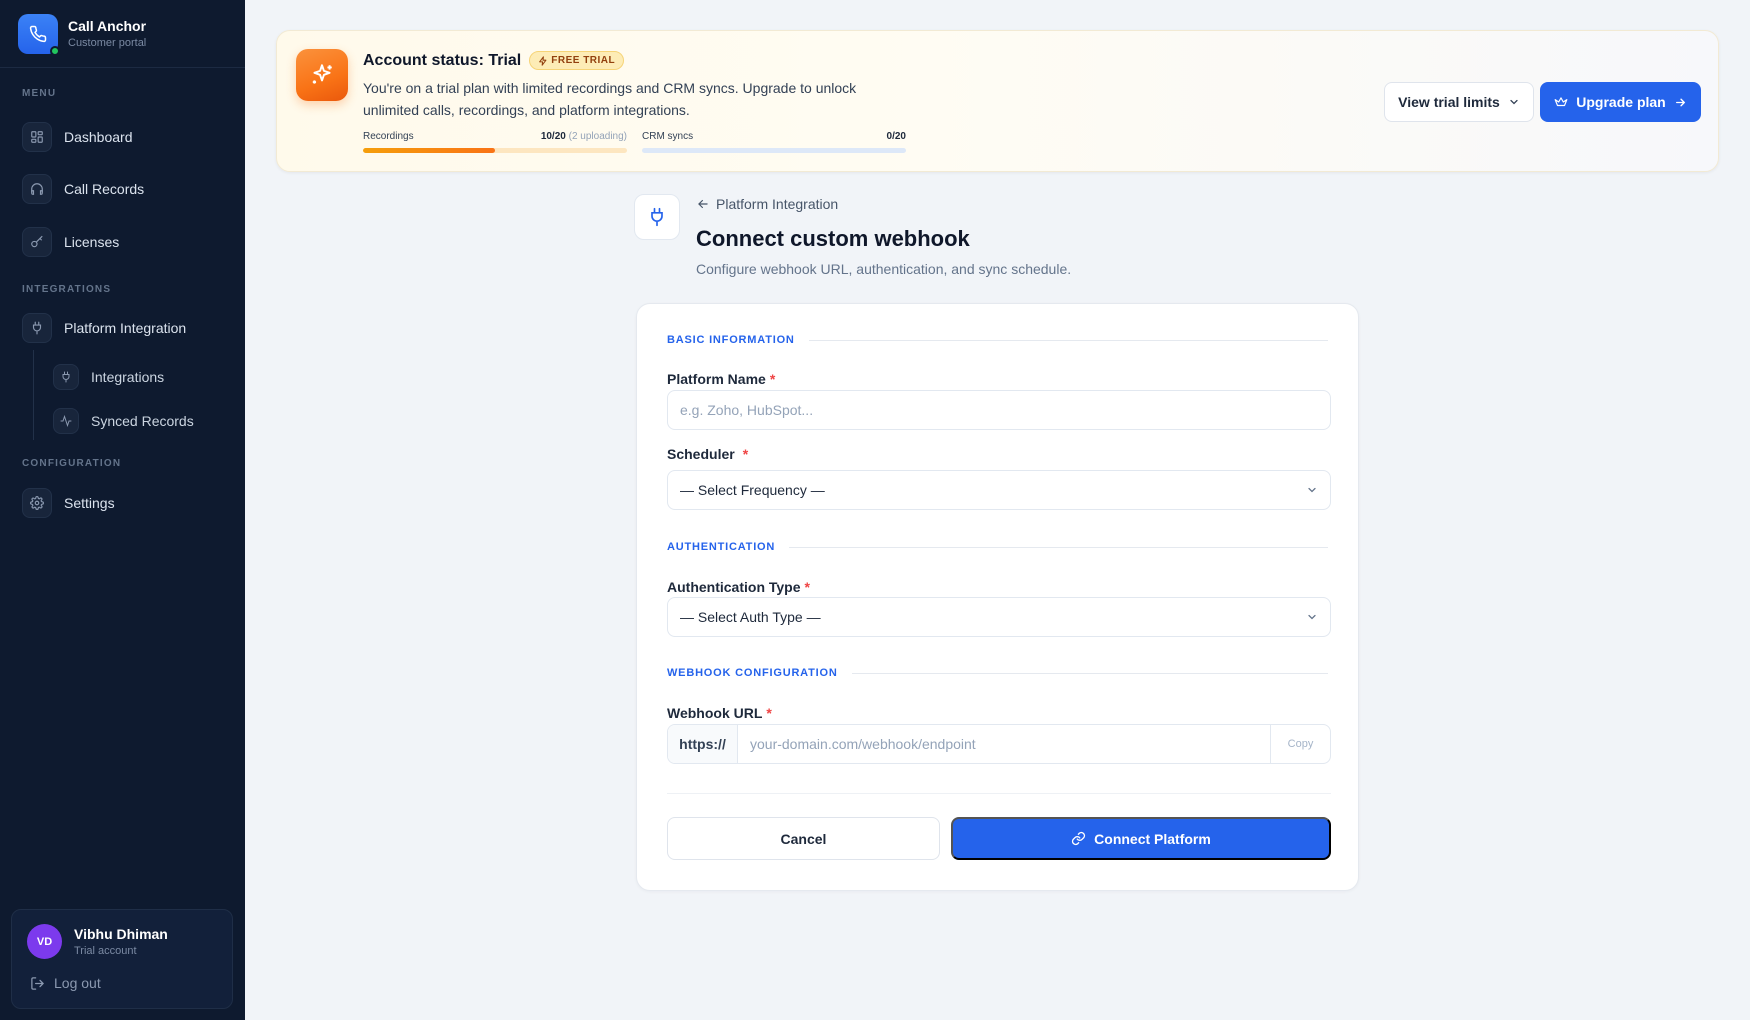 This screenshot has height=1020, width=1750. What do you see at coordinates (37, 137) in the screenshot?
I see `grid-icon` at bounding box center [37, 137].